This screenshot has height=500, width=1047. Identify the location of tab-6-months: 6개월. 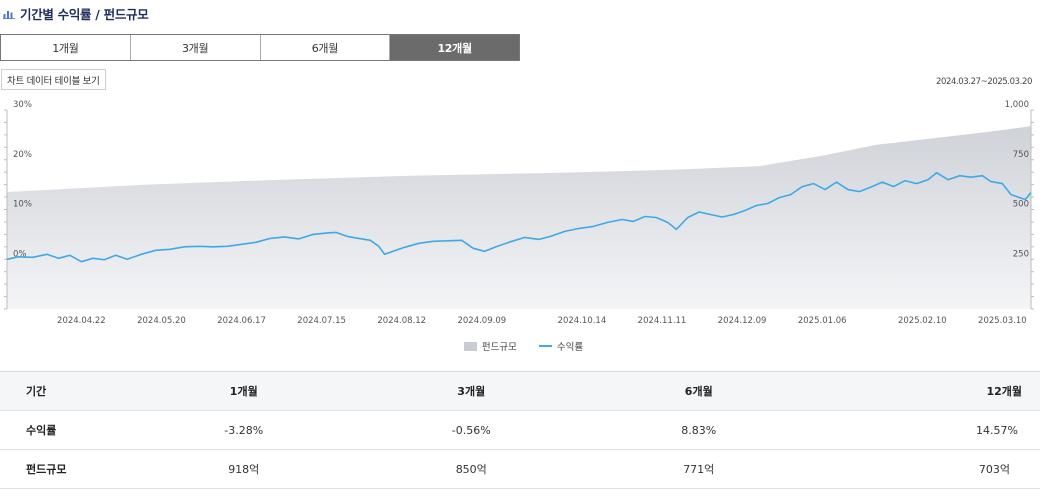
(325, 47).